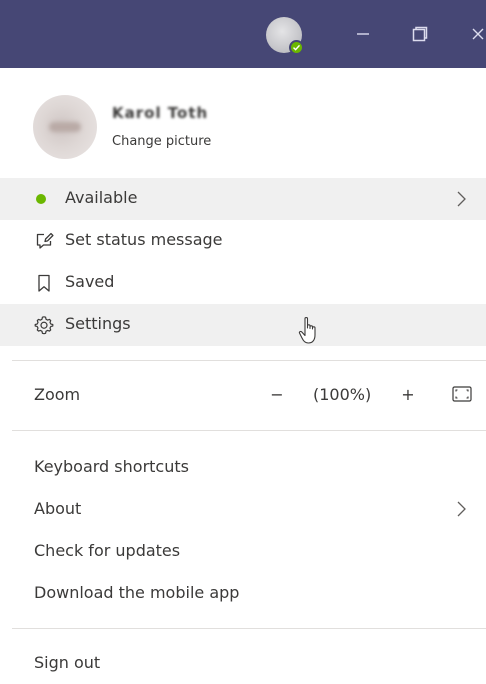  I want to click on menu-item-label: About, so click(58, 508).